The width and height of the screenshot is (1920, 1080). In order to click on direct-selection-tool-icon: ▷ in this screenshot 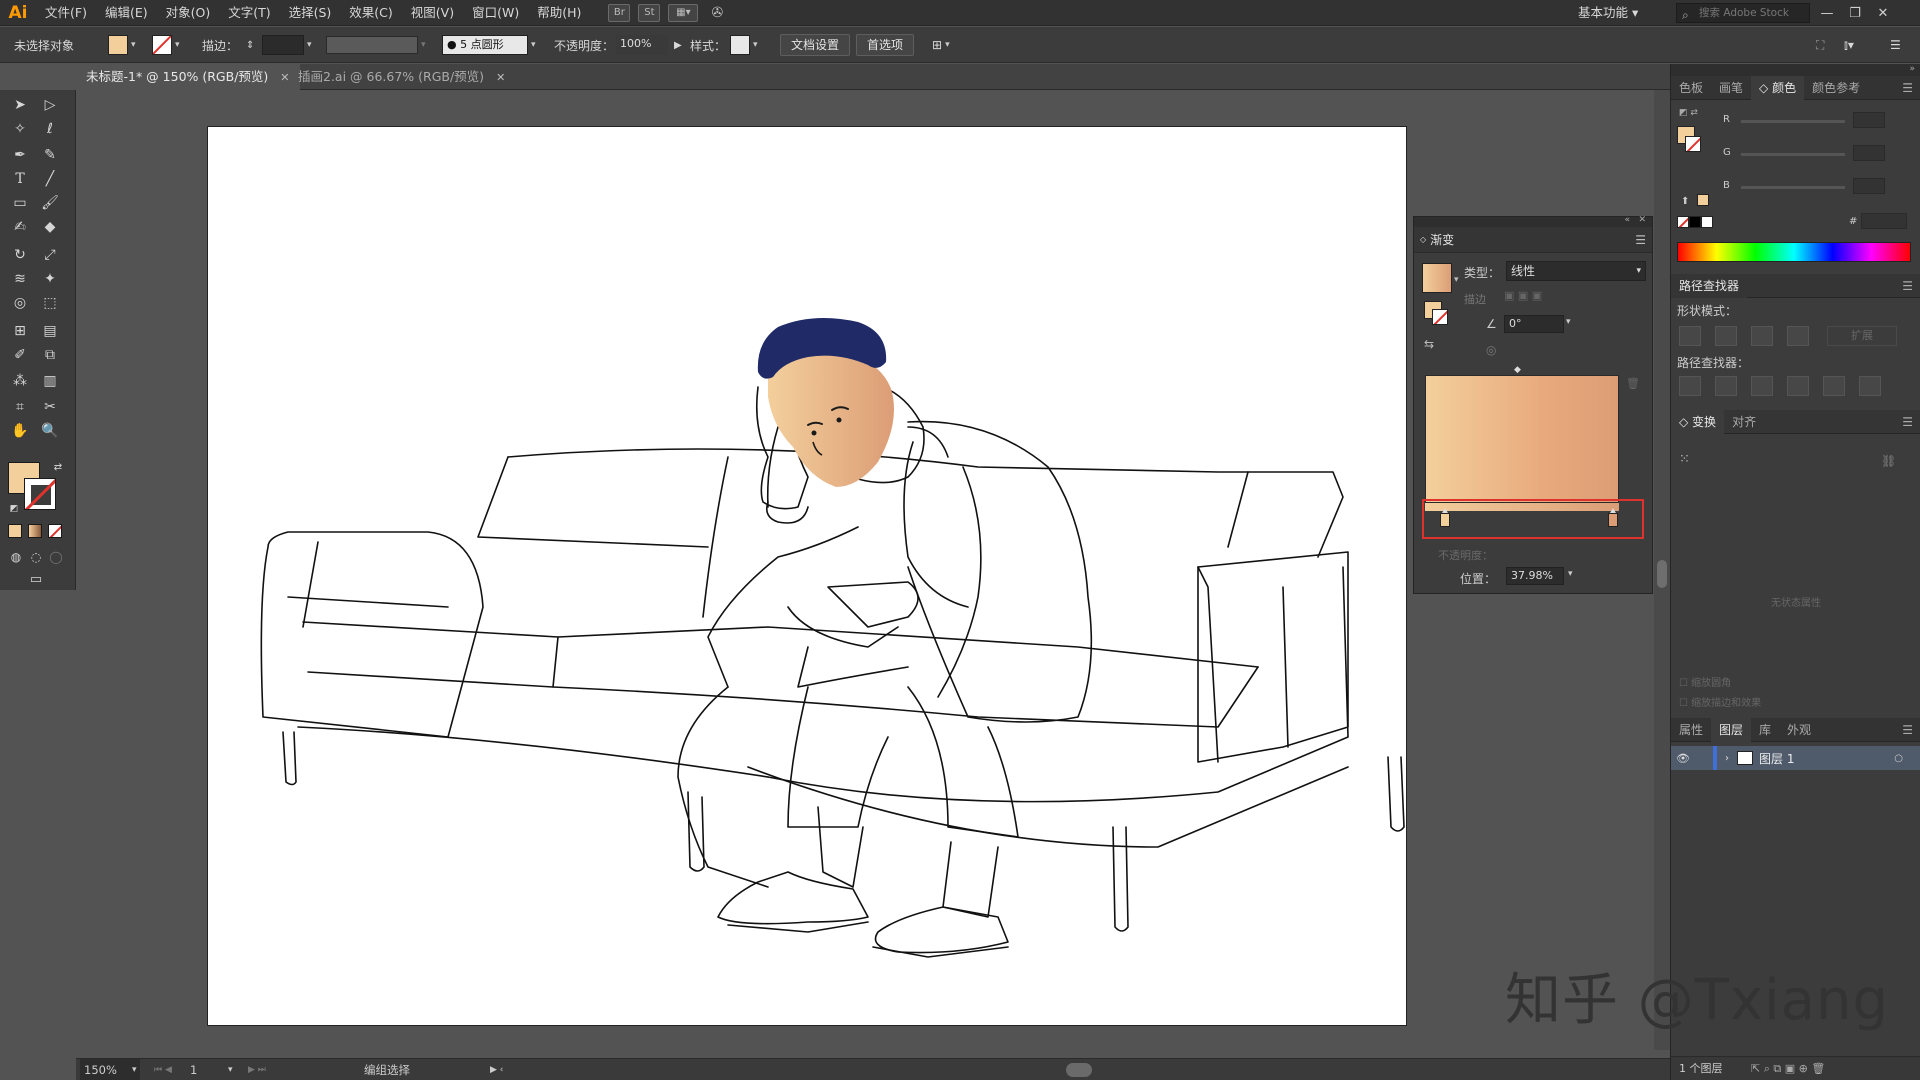, I will do `click(50, 105)`.